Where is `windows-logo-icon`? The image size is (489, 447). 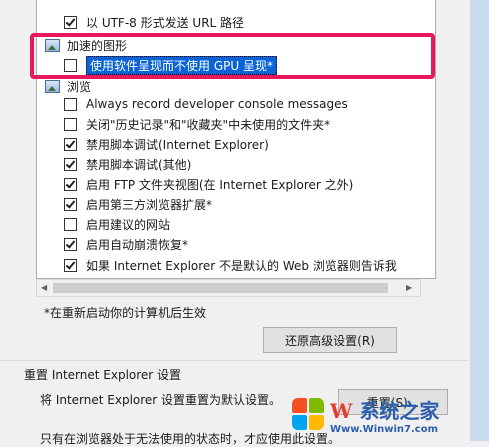
windows-logo-icon is located at coordinates (309, 414).